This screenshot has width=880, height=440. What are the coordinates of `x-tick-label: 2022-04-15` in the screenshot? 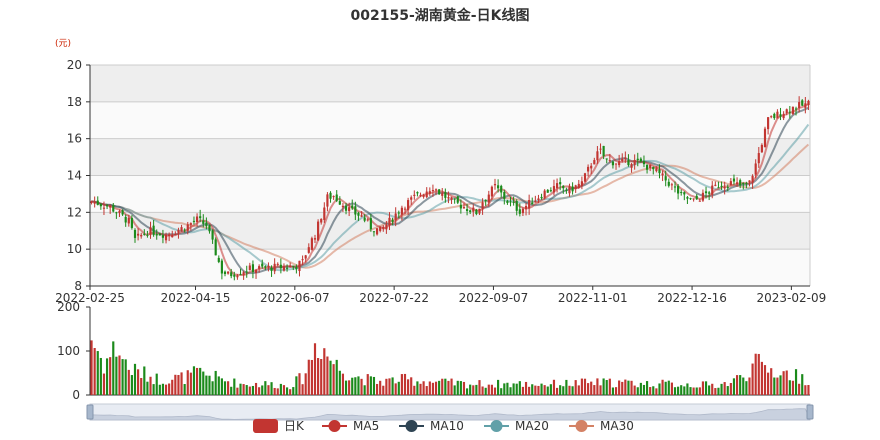 It's located at (196, 298).